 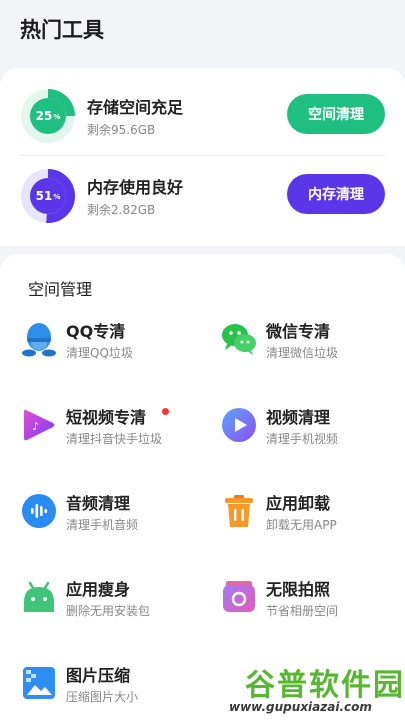 I want to click on tool-name: QQ专清, so click(x=96, y=331).